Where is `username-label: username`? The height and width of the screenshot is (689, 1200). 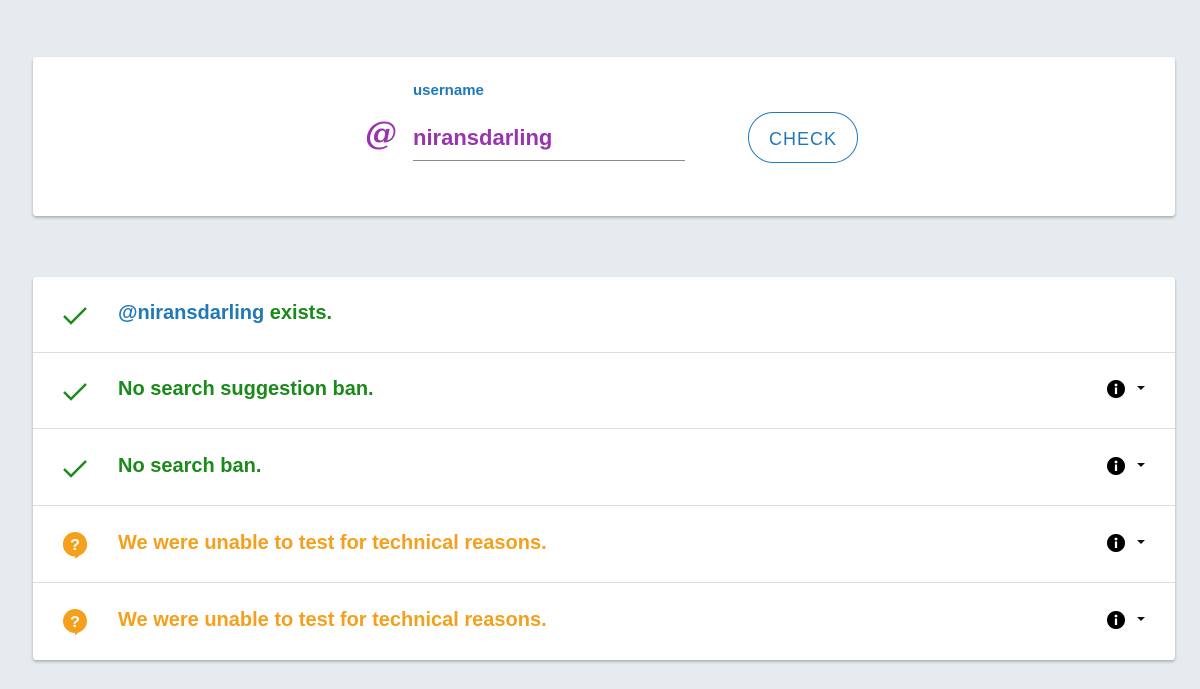
username-label: username is located at coordinates (448, 90).